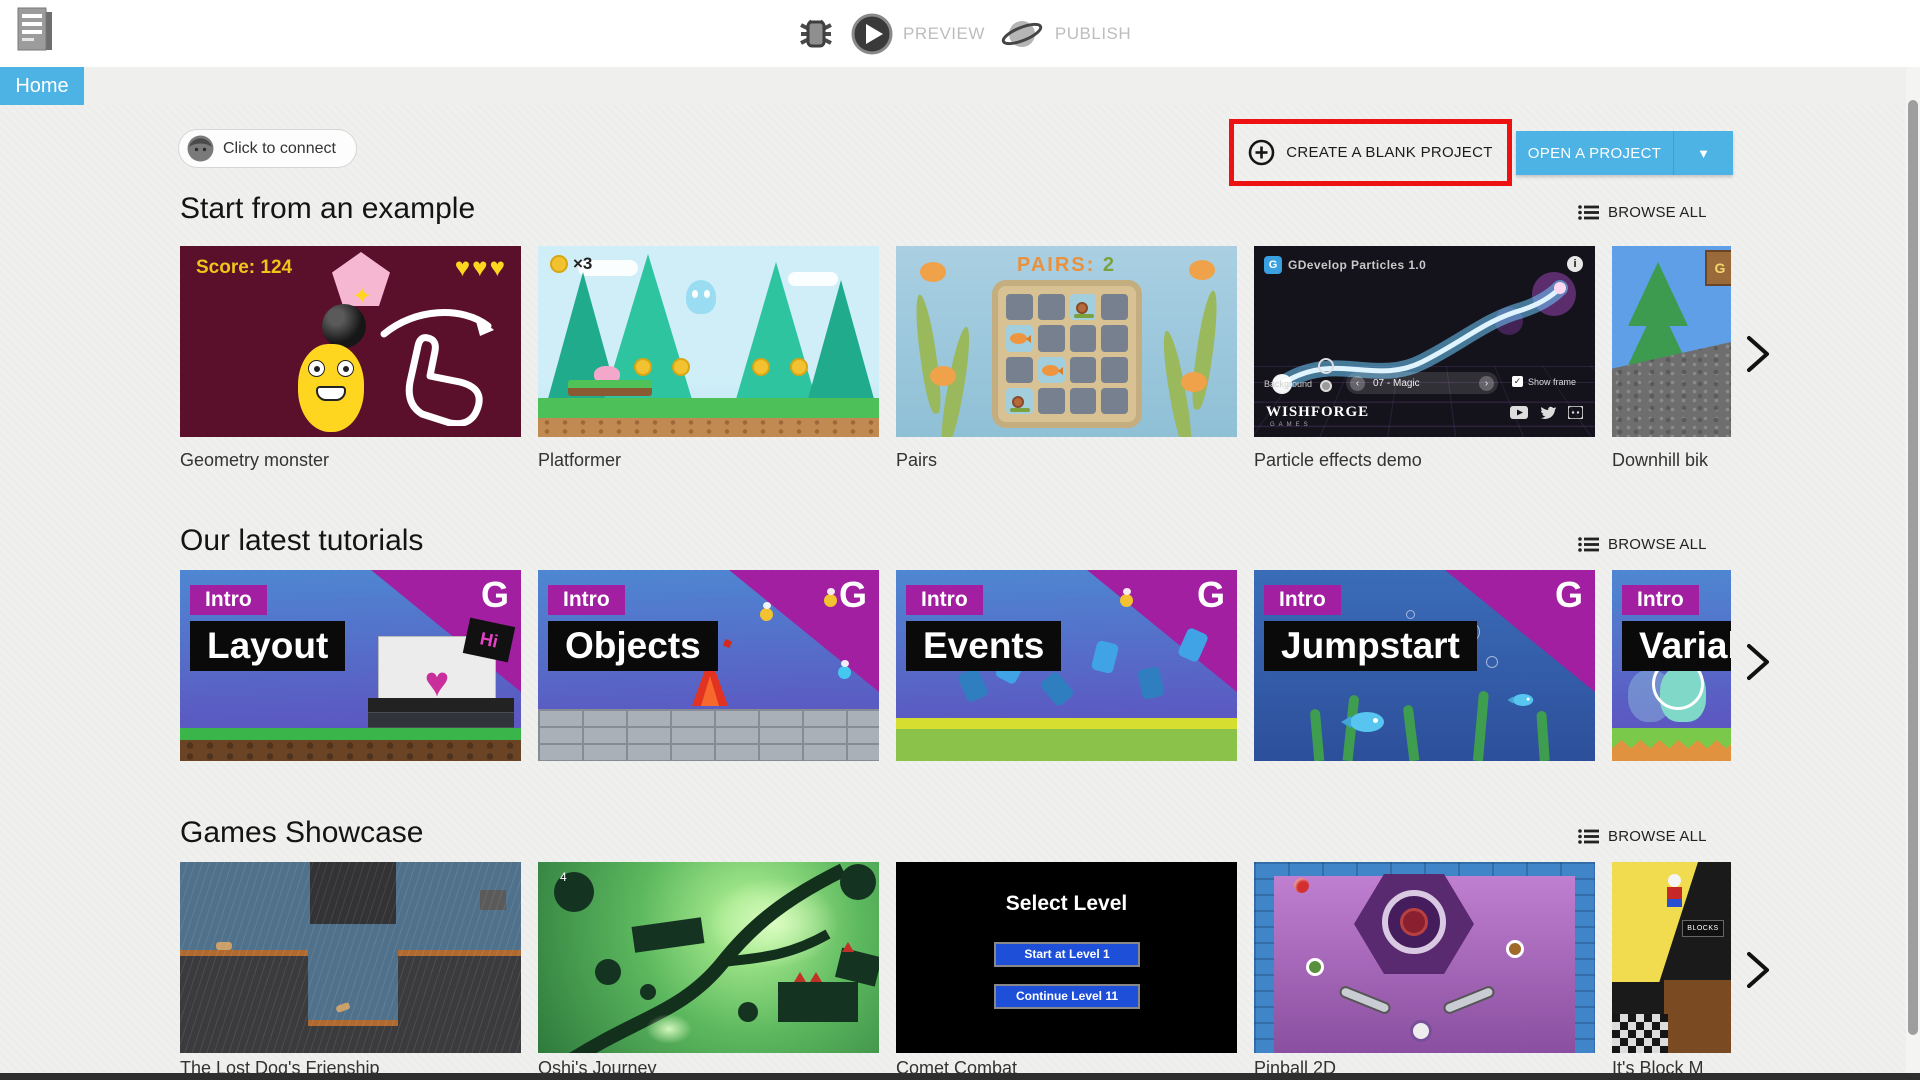 The width and height of the screenshot is (1920, 1080). I want to click on example-card-downhill-bike: G Downhill bik, so click(1671, 358).